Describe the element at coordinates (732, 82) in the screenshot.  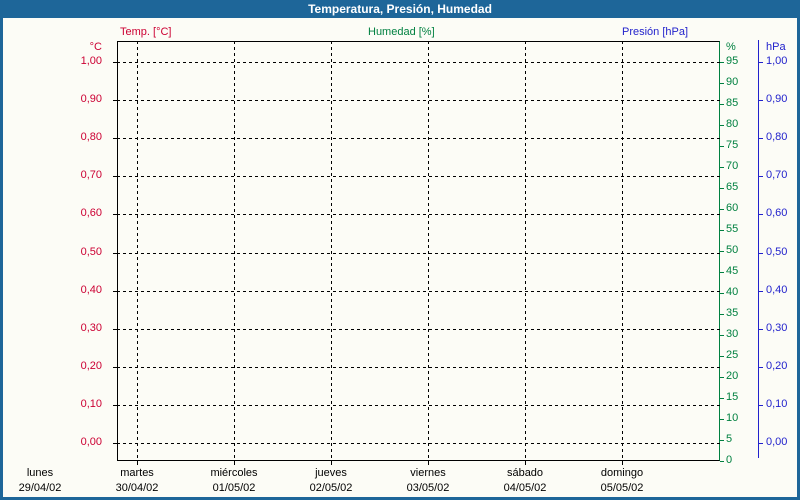
I see `humidity-tick-label: 90` at that location.